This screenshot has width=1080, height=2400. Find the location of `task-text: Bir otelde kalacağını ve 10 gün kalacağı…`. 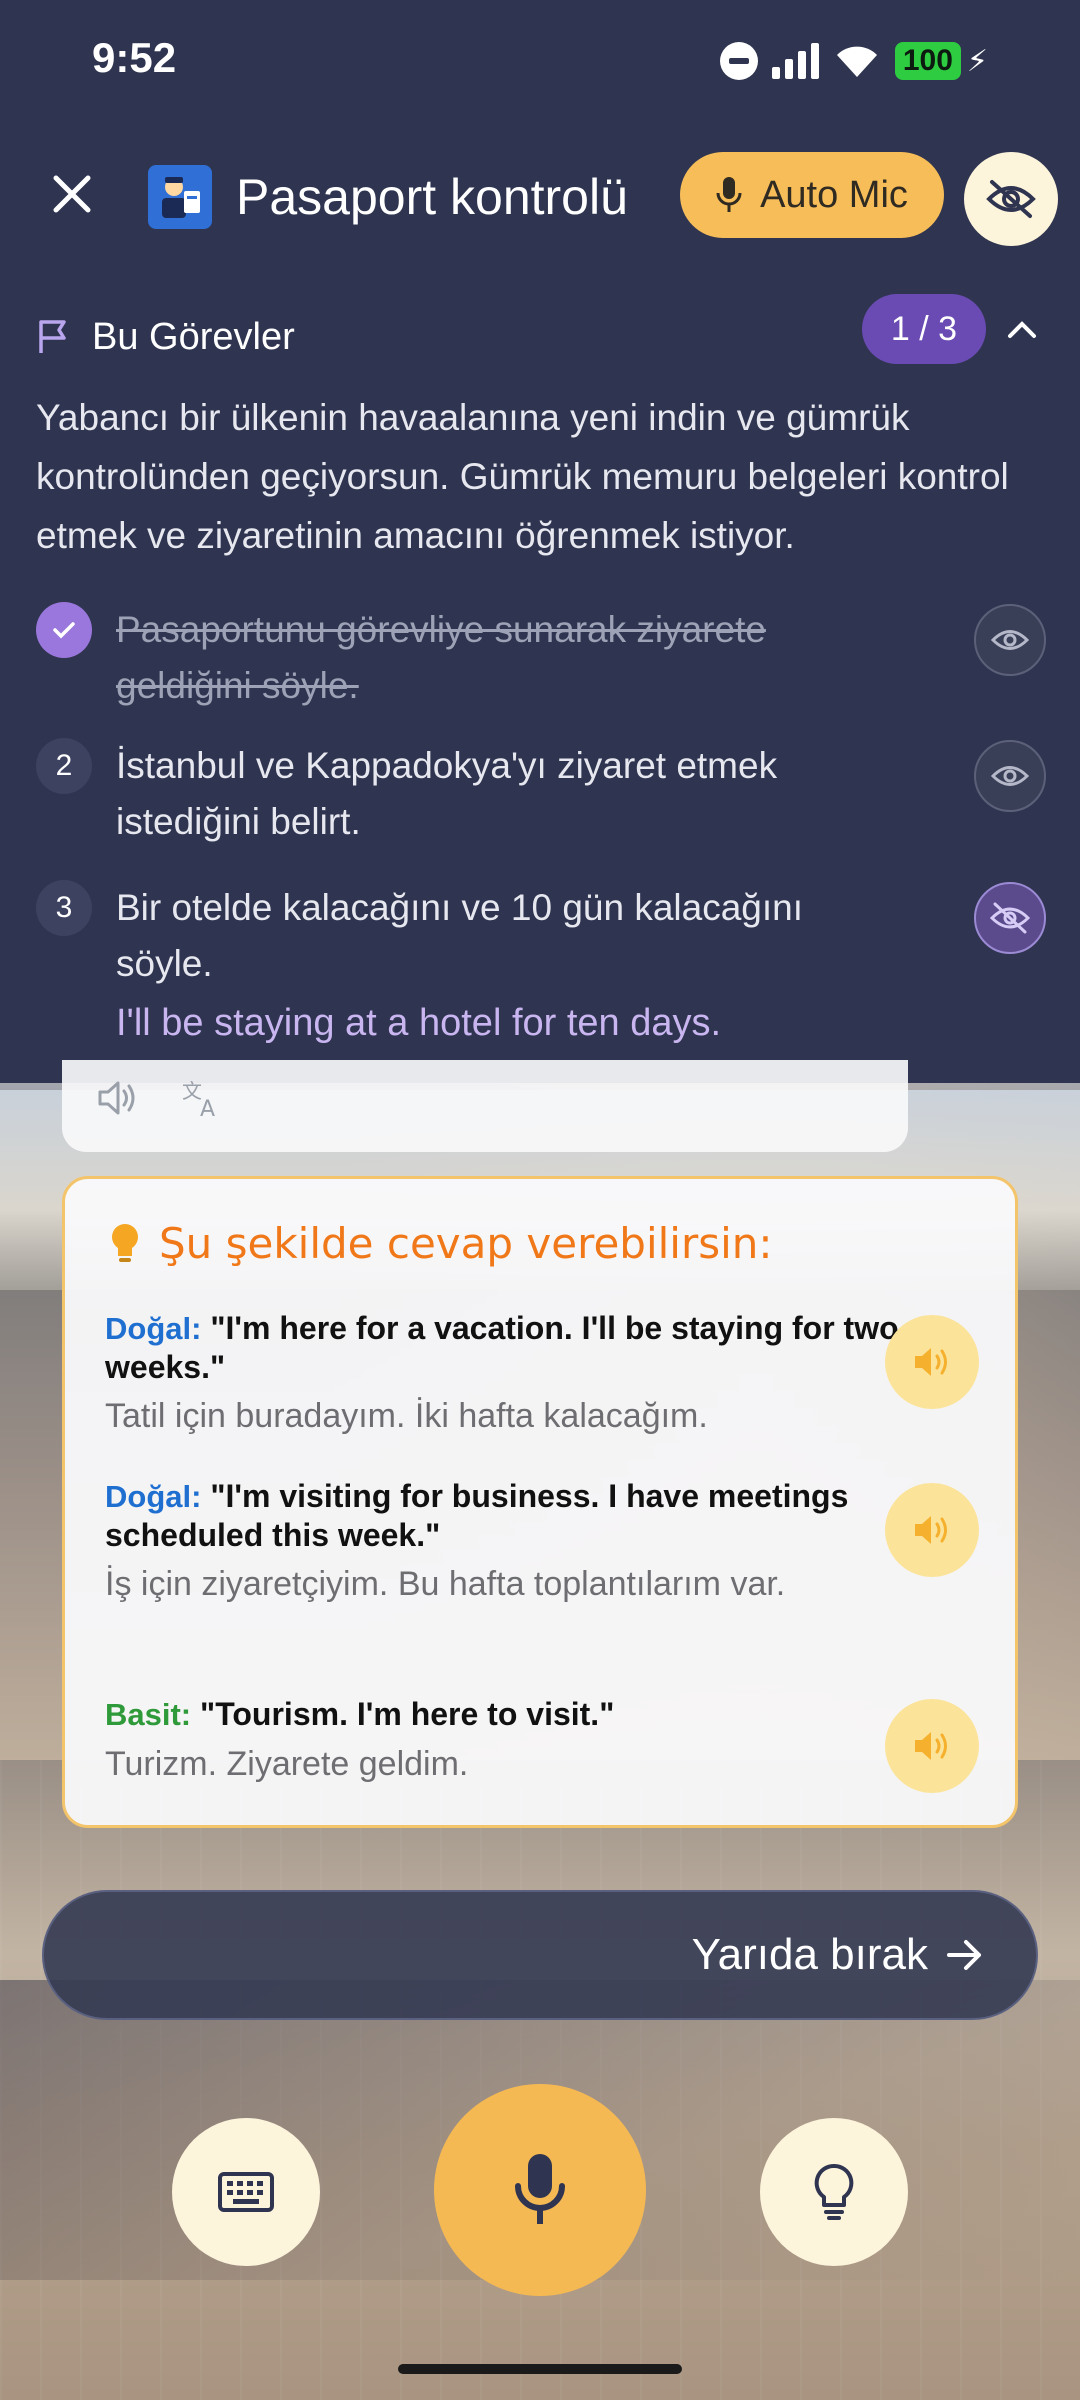

task-text: Bir otelde kalacağını ve 10 gün kalacağı… is located at coordinates (460, 935).